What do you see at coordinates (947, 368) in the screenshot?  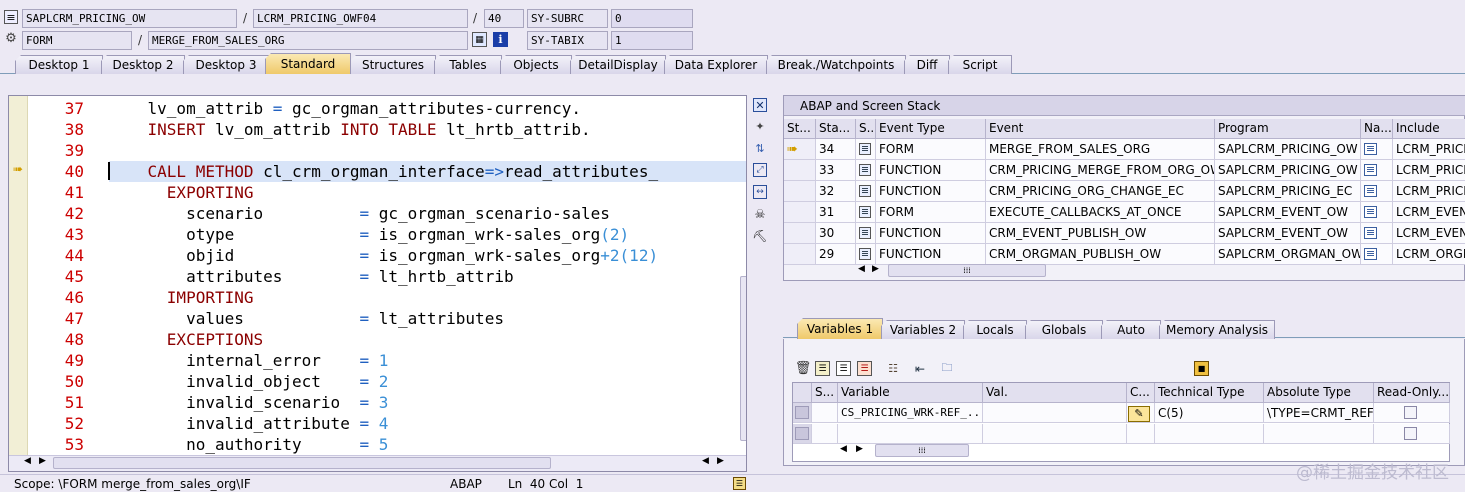 I see `open-folder-icon: 🗀` at bounding box center [947, 368].